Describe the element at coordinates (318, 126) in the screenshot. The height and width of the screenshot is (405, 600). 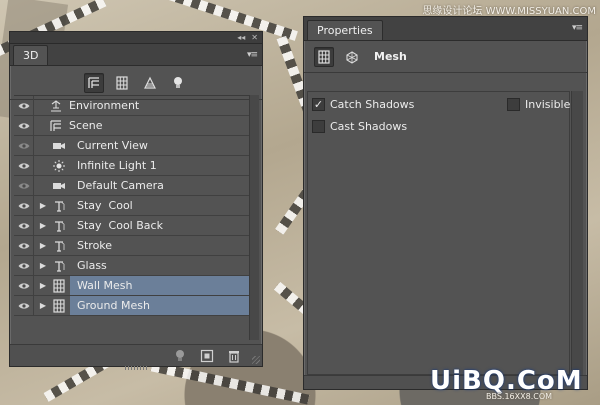
I see `cast-shadows-checkbox` at that location.